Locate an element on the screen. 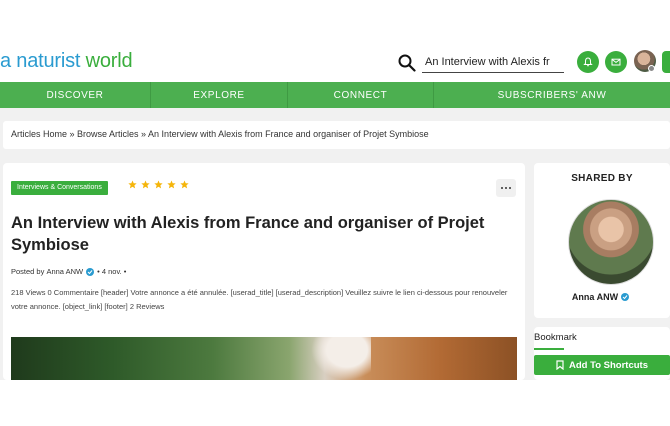 Image resolution: width=670 pixels, height=426 pixels. author-avatar is located at coordinates (611, 242).